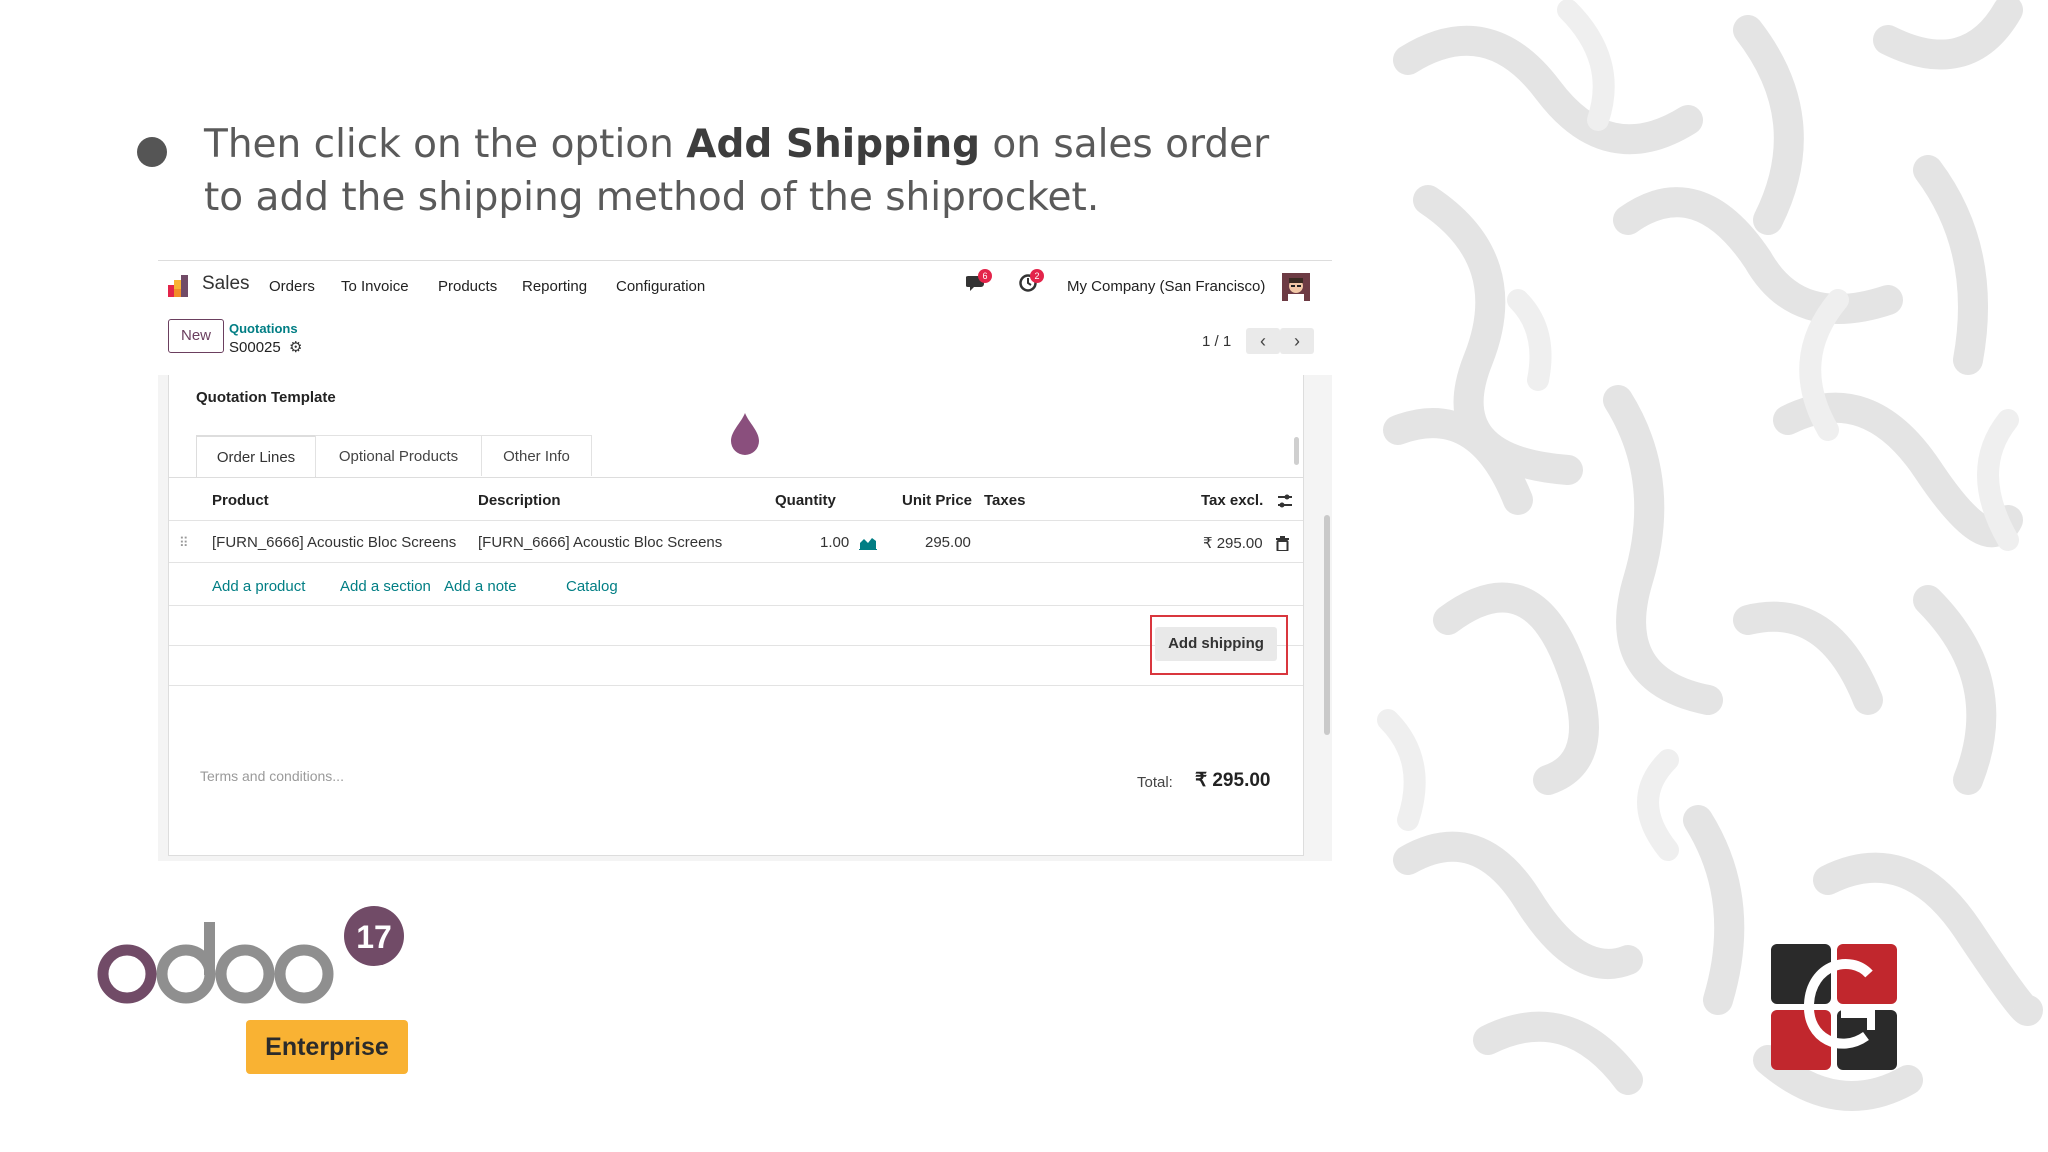 This screenshot has width=2048, height=1152. I want to click on activities-button: 2, so click(1031, 283).